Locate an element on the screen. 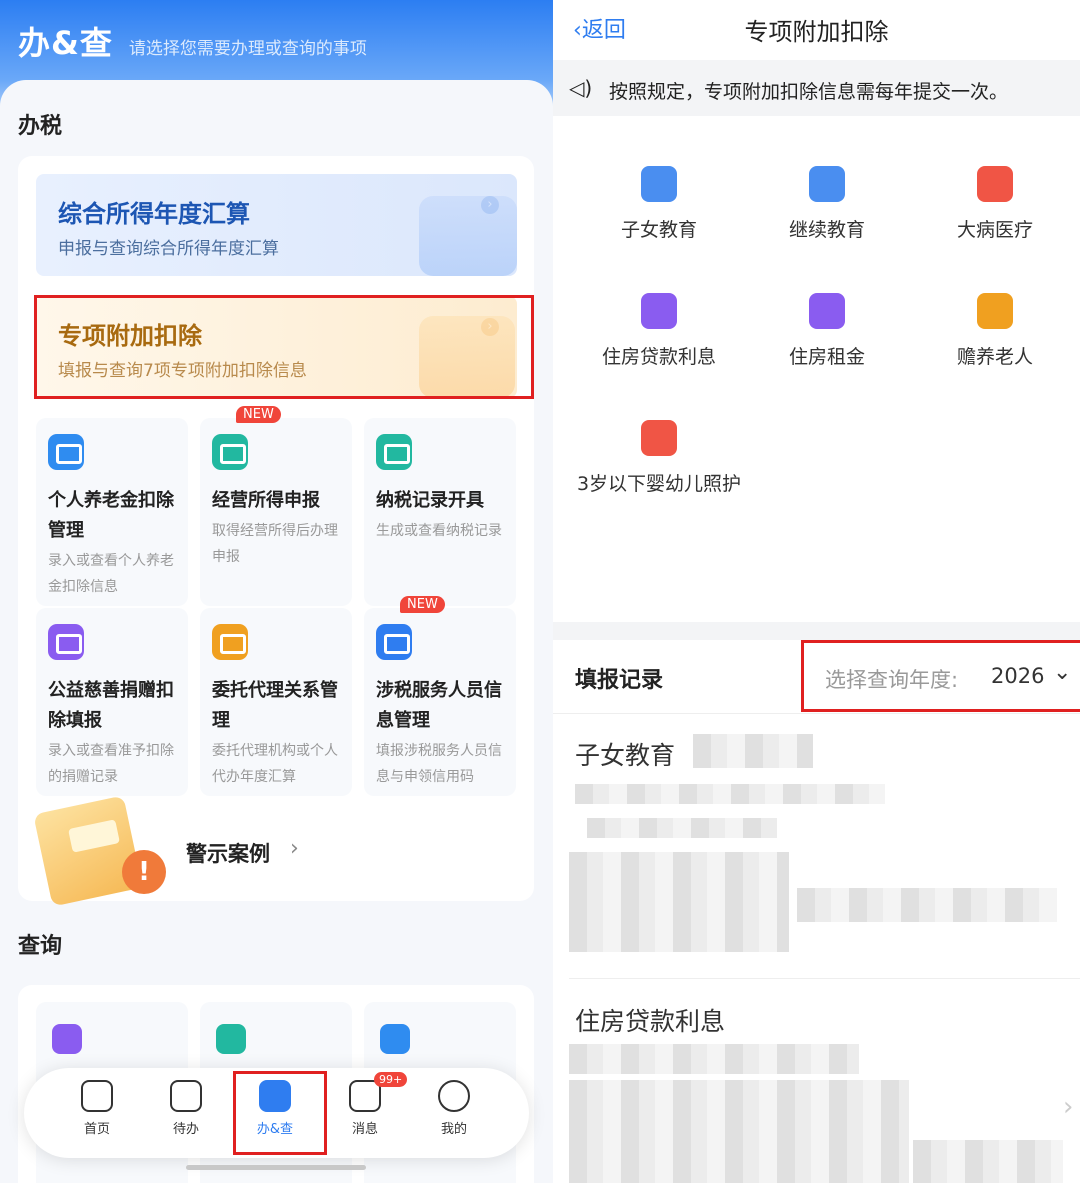  house-loan-icon is located at coordinates (659, 311).